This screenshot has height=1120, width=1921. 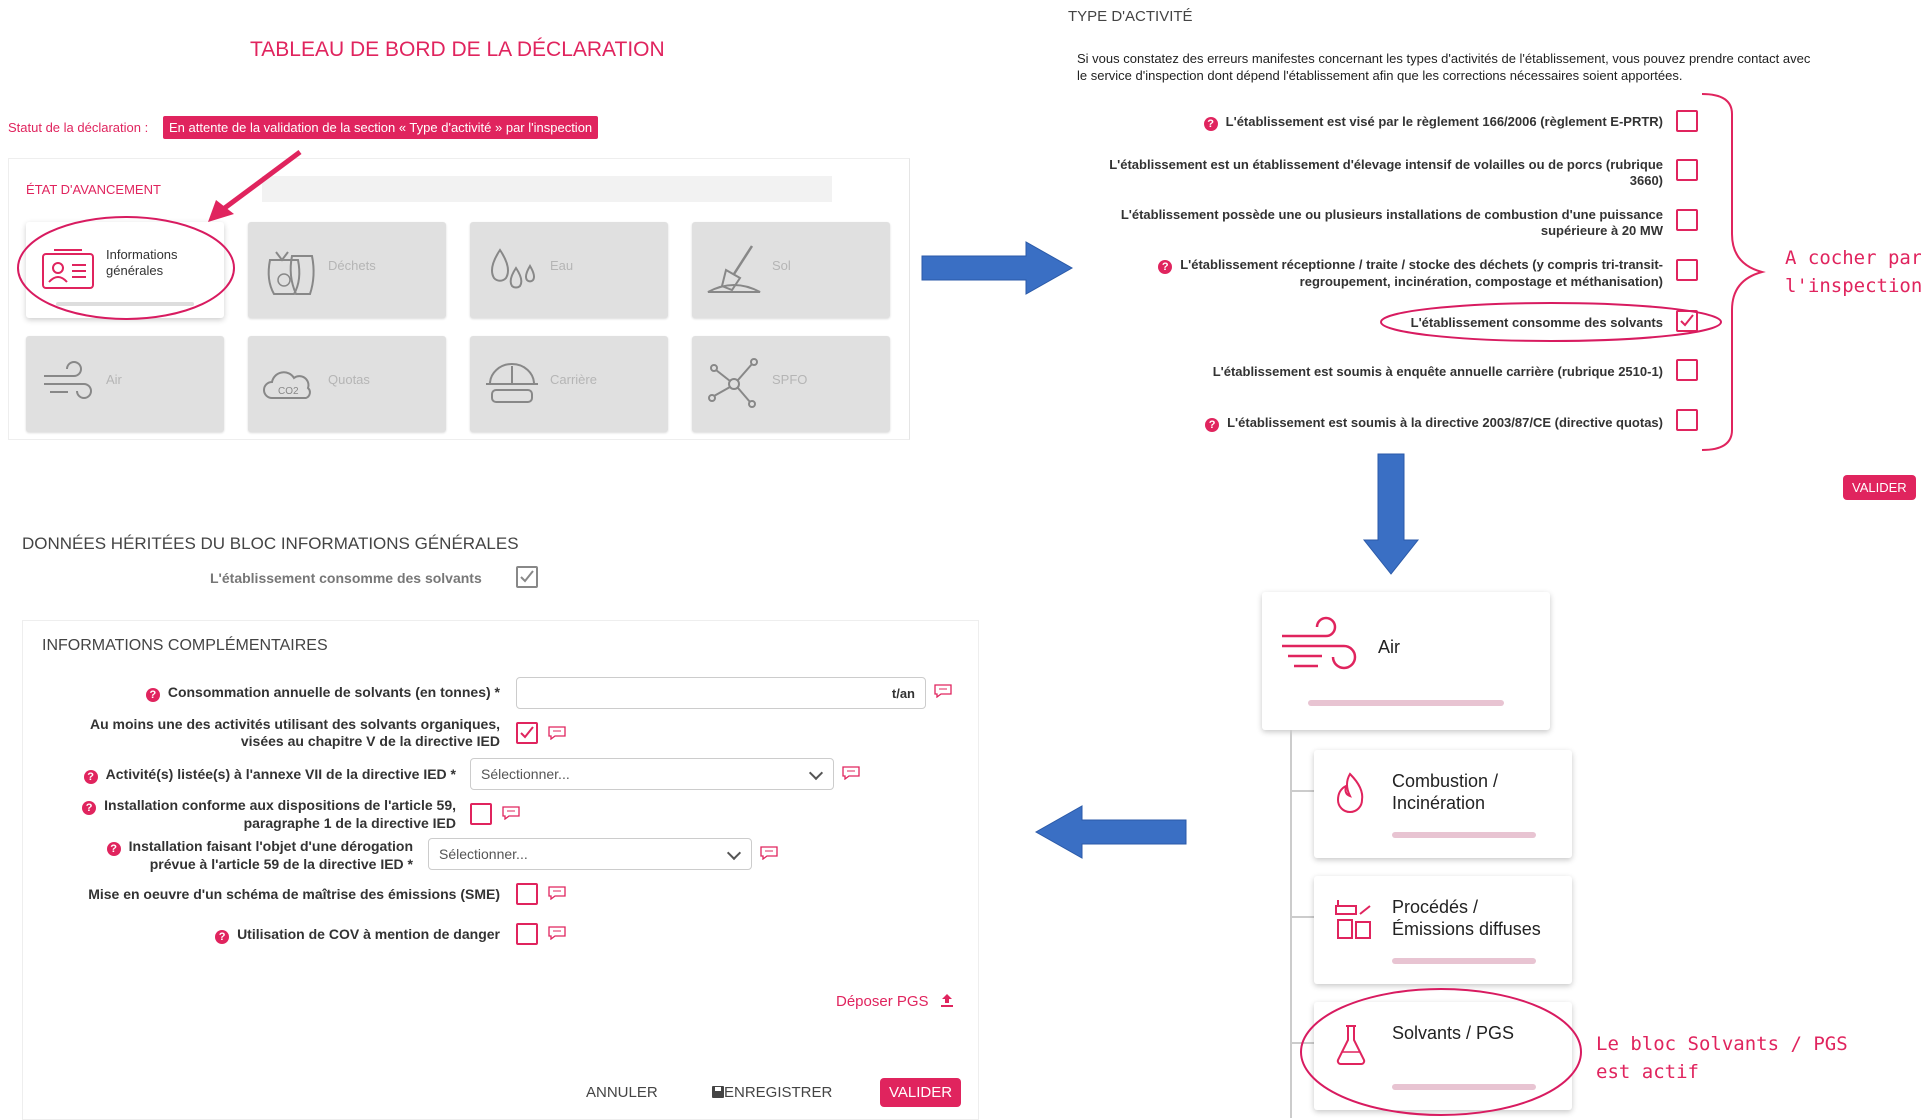 I want to click on valider-activite-button: VALIDER, so click(x=1879, y=487).